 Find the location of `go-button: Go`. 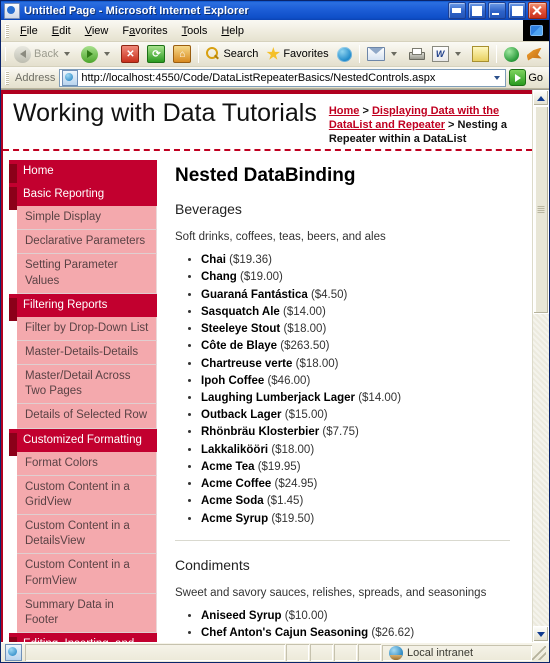

go-button: Go is located at coordinates (526, 77).